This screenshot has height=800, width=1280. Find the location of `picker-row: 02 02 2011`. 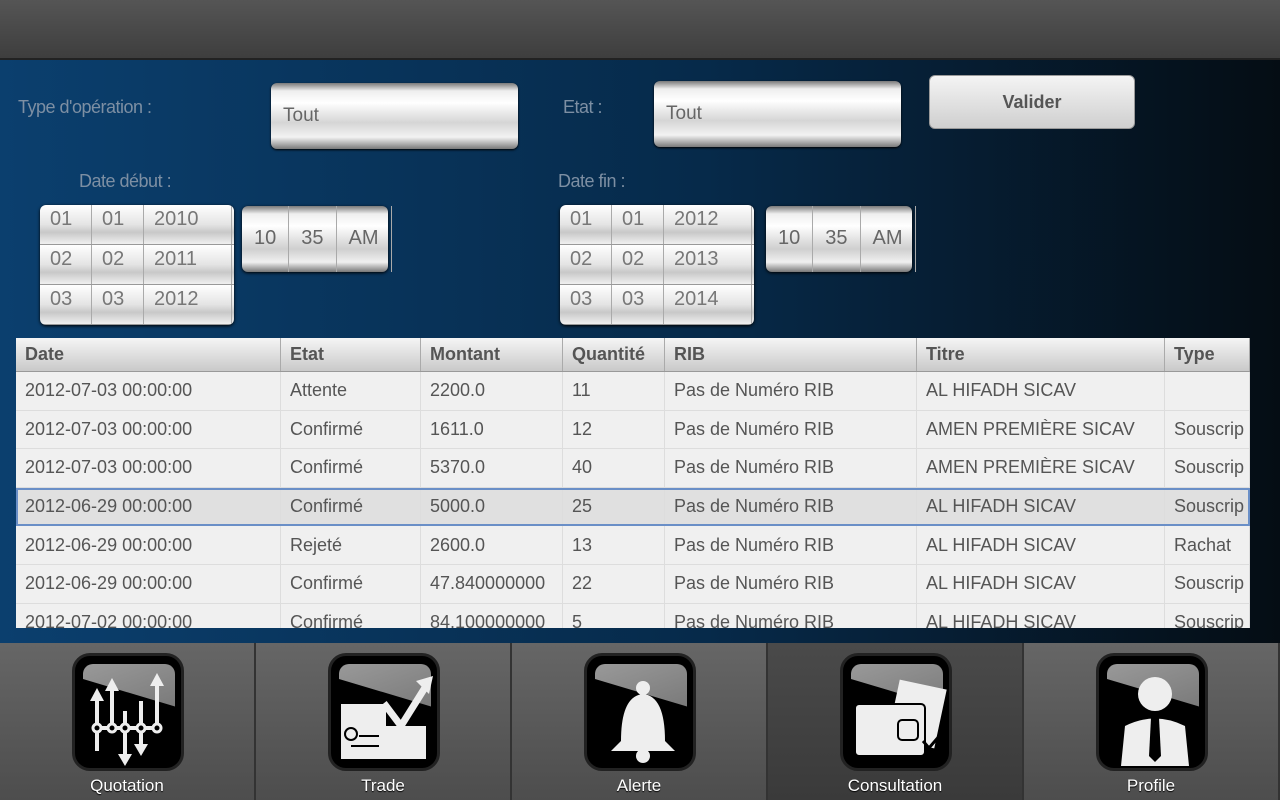

picker-row: 02 02 2011 is located at coordinates (137, 265).